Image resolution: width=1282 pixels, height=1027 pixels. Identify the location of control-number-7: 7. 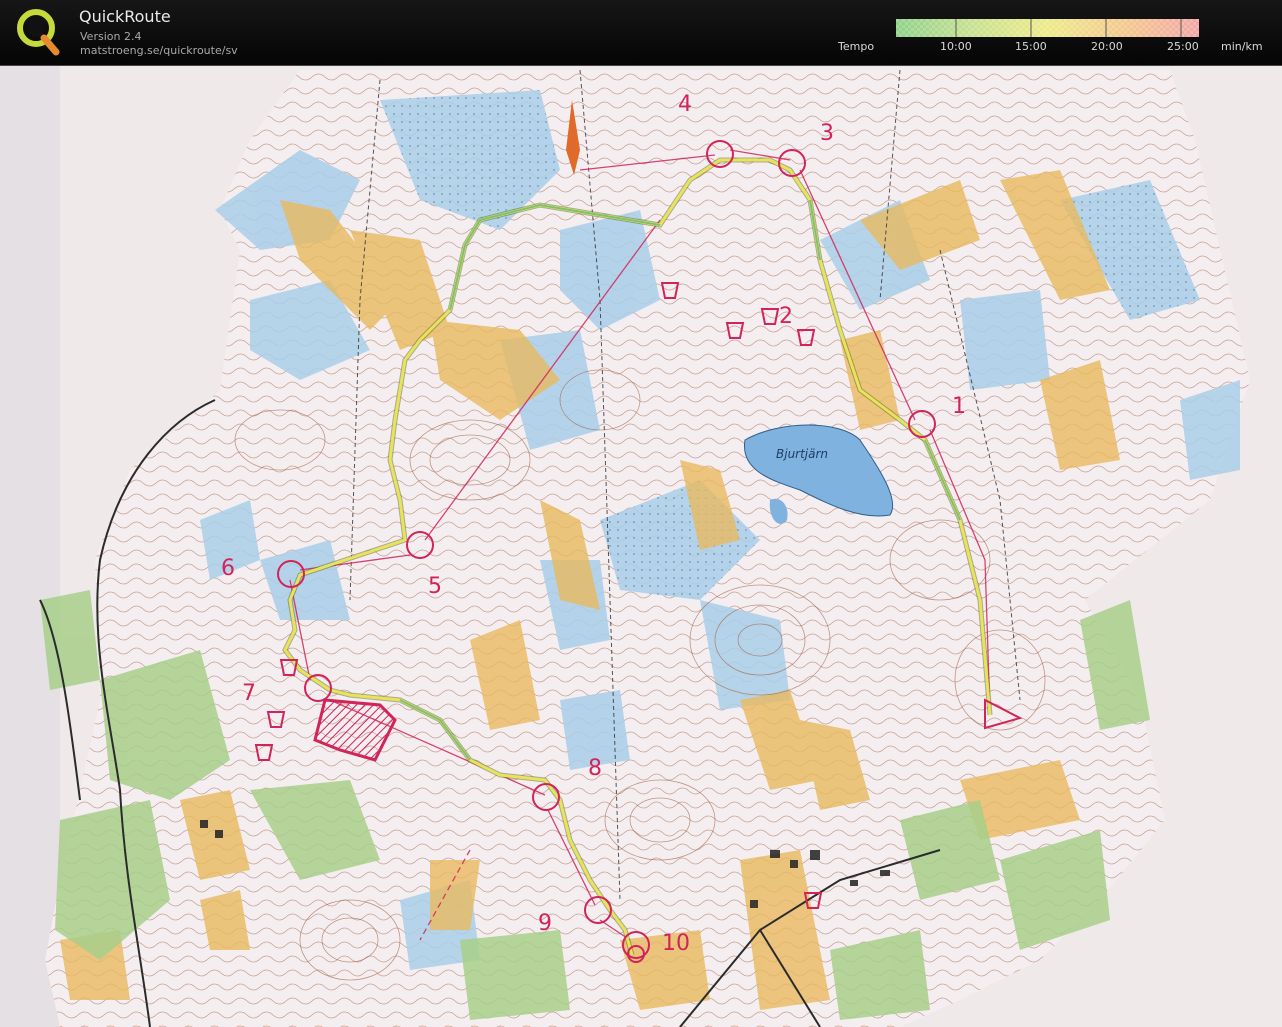
(249, 693).